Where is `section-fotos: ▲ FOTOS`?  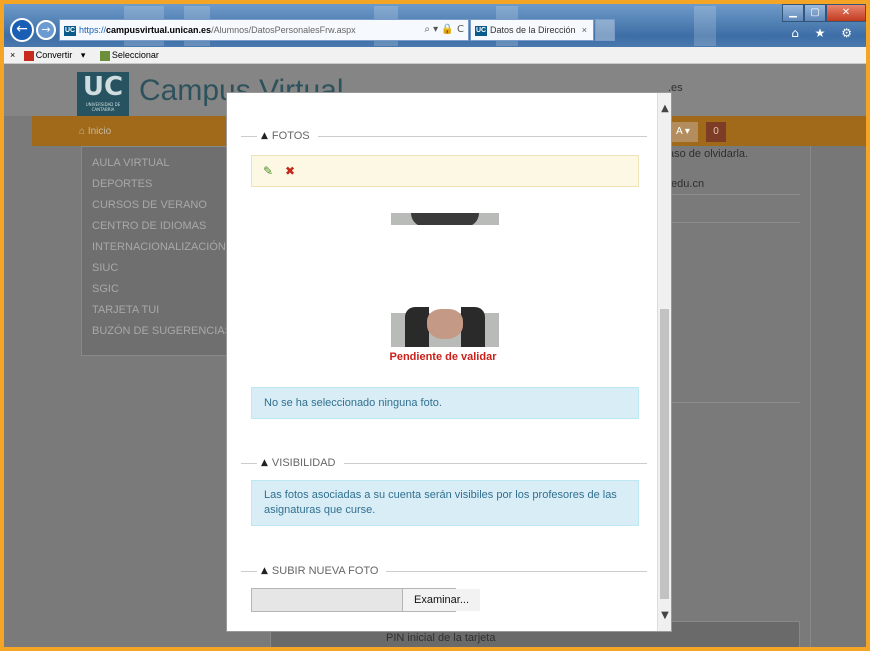
section-fotos: ▲ FOTOS is located at coordinates (444, 136).